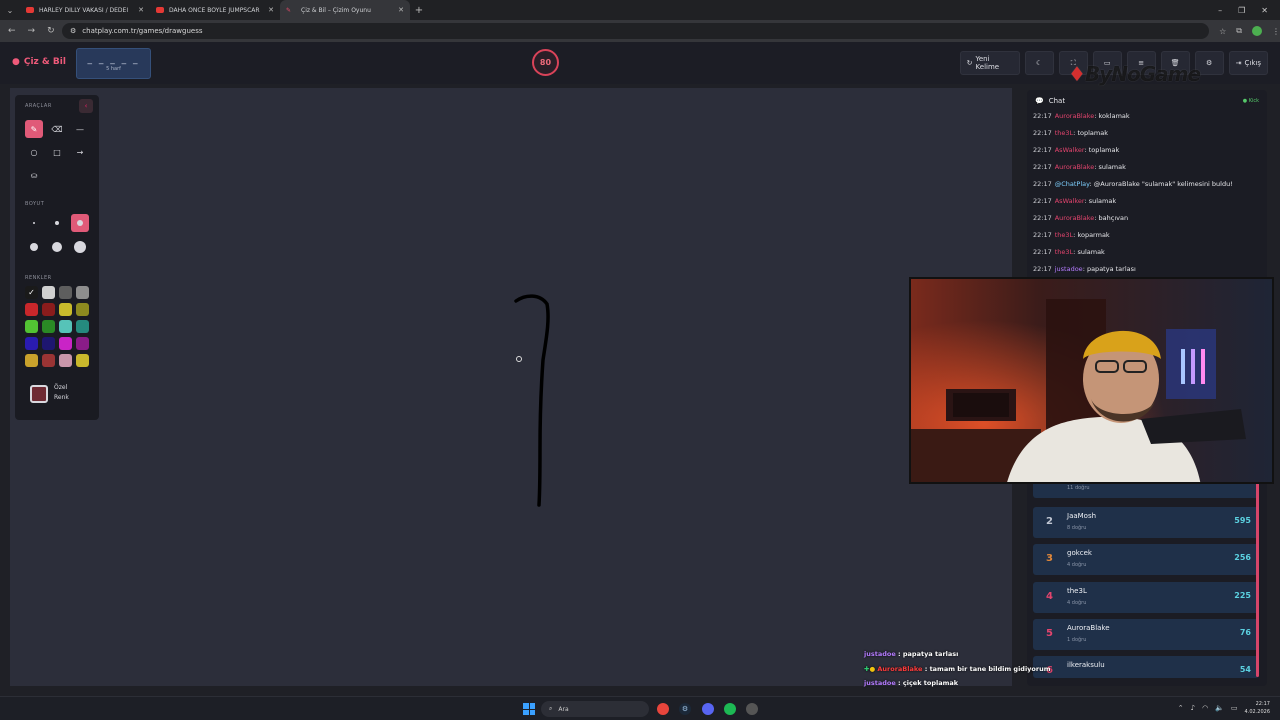  I want to click on browser-tab-active: ✎ Çiz & Bil – Çizim Oyunu ✕, so click(345, 10).